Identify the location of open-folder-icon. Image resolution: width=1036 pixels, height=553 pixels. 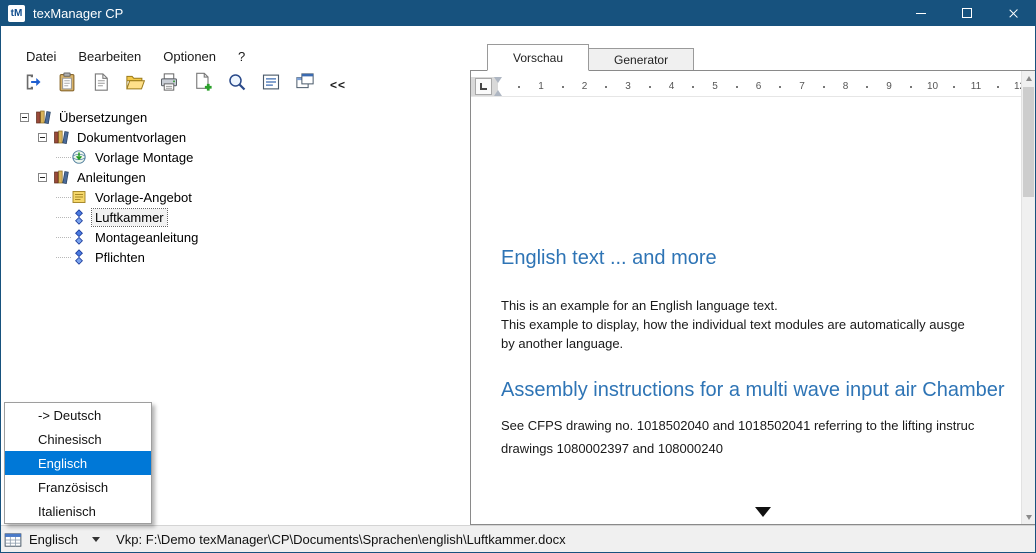
(135, 84).